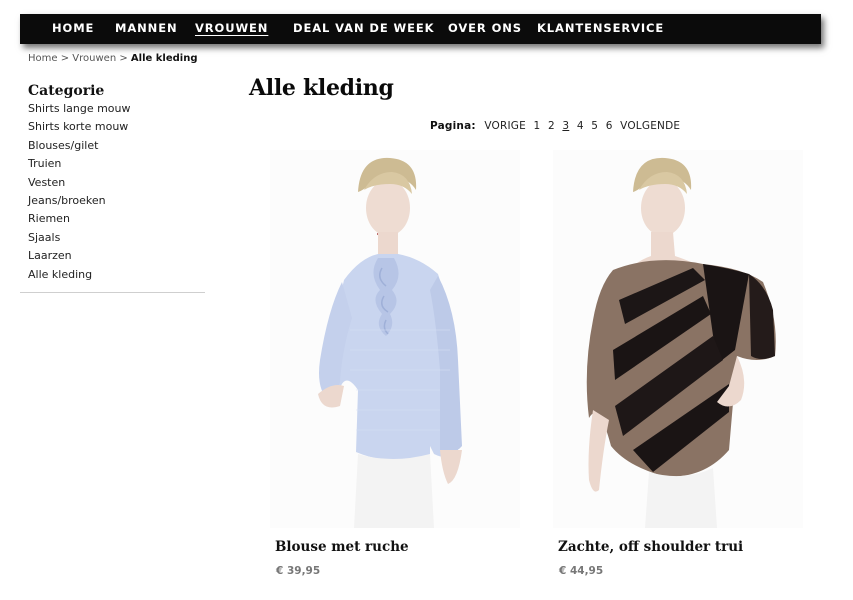 The image size is (853, 600). I want to click on category-link-jeans-broeken: Jeans/broeken, so click(67, 200).